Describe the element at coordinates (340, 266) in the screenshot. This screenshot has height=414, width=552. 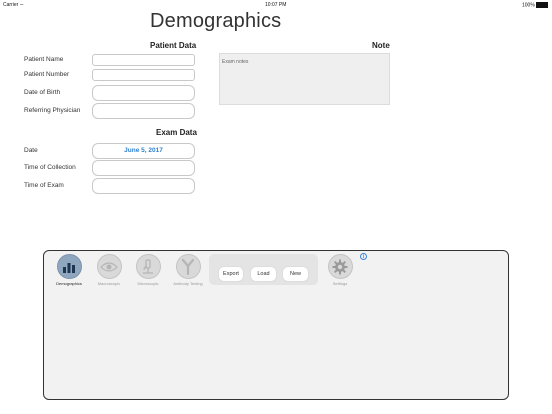
I see `gear-icon` at that location.